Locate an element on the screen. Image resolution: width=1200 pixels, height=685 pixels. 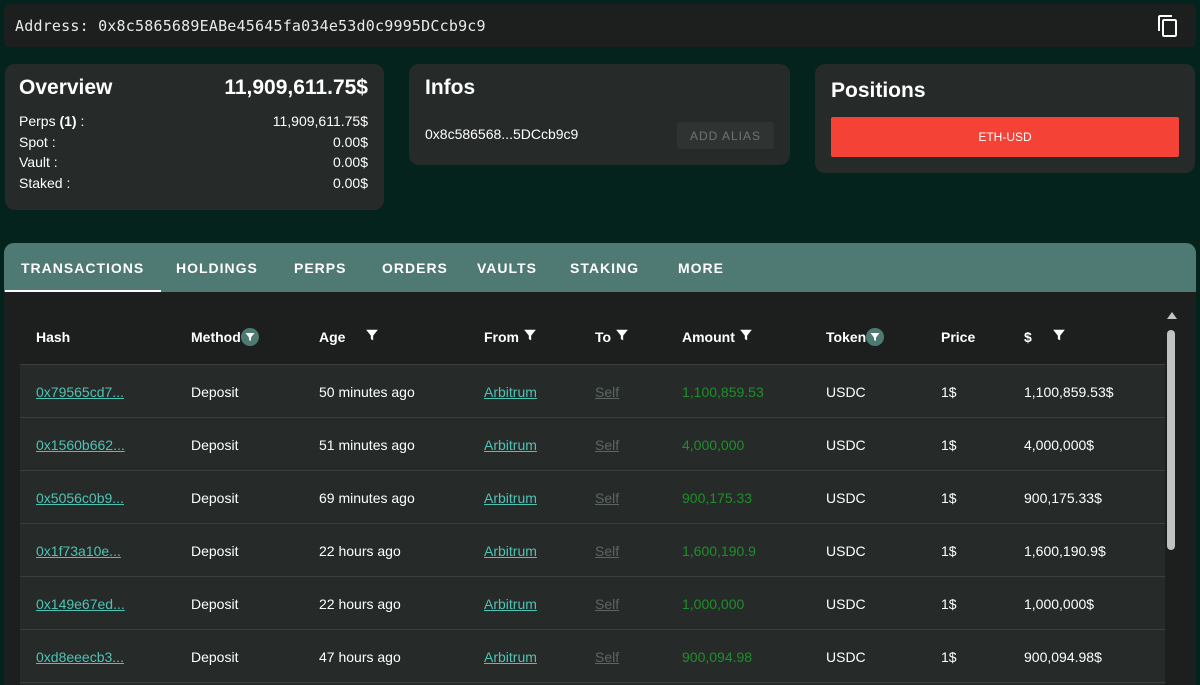
header-token: Token is located at coordinates (855, 336).